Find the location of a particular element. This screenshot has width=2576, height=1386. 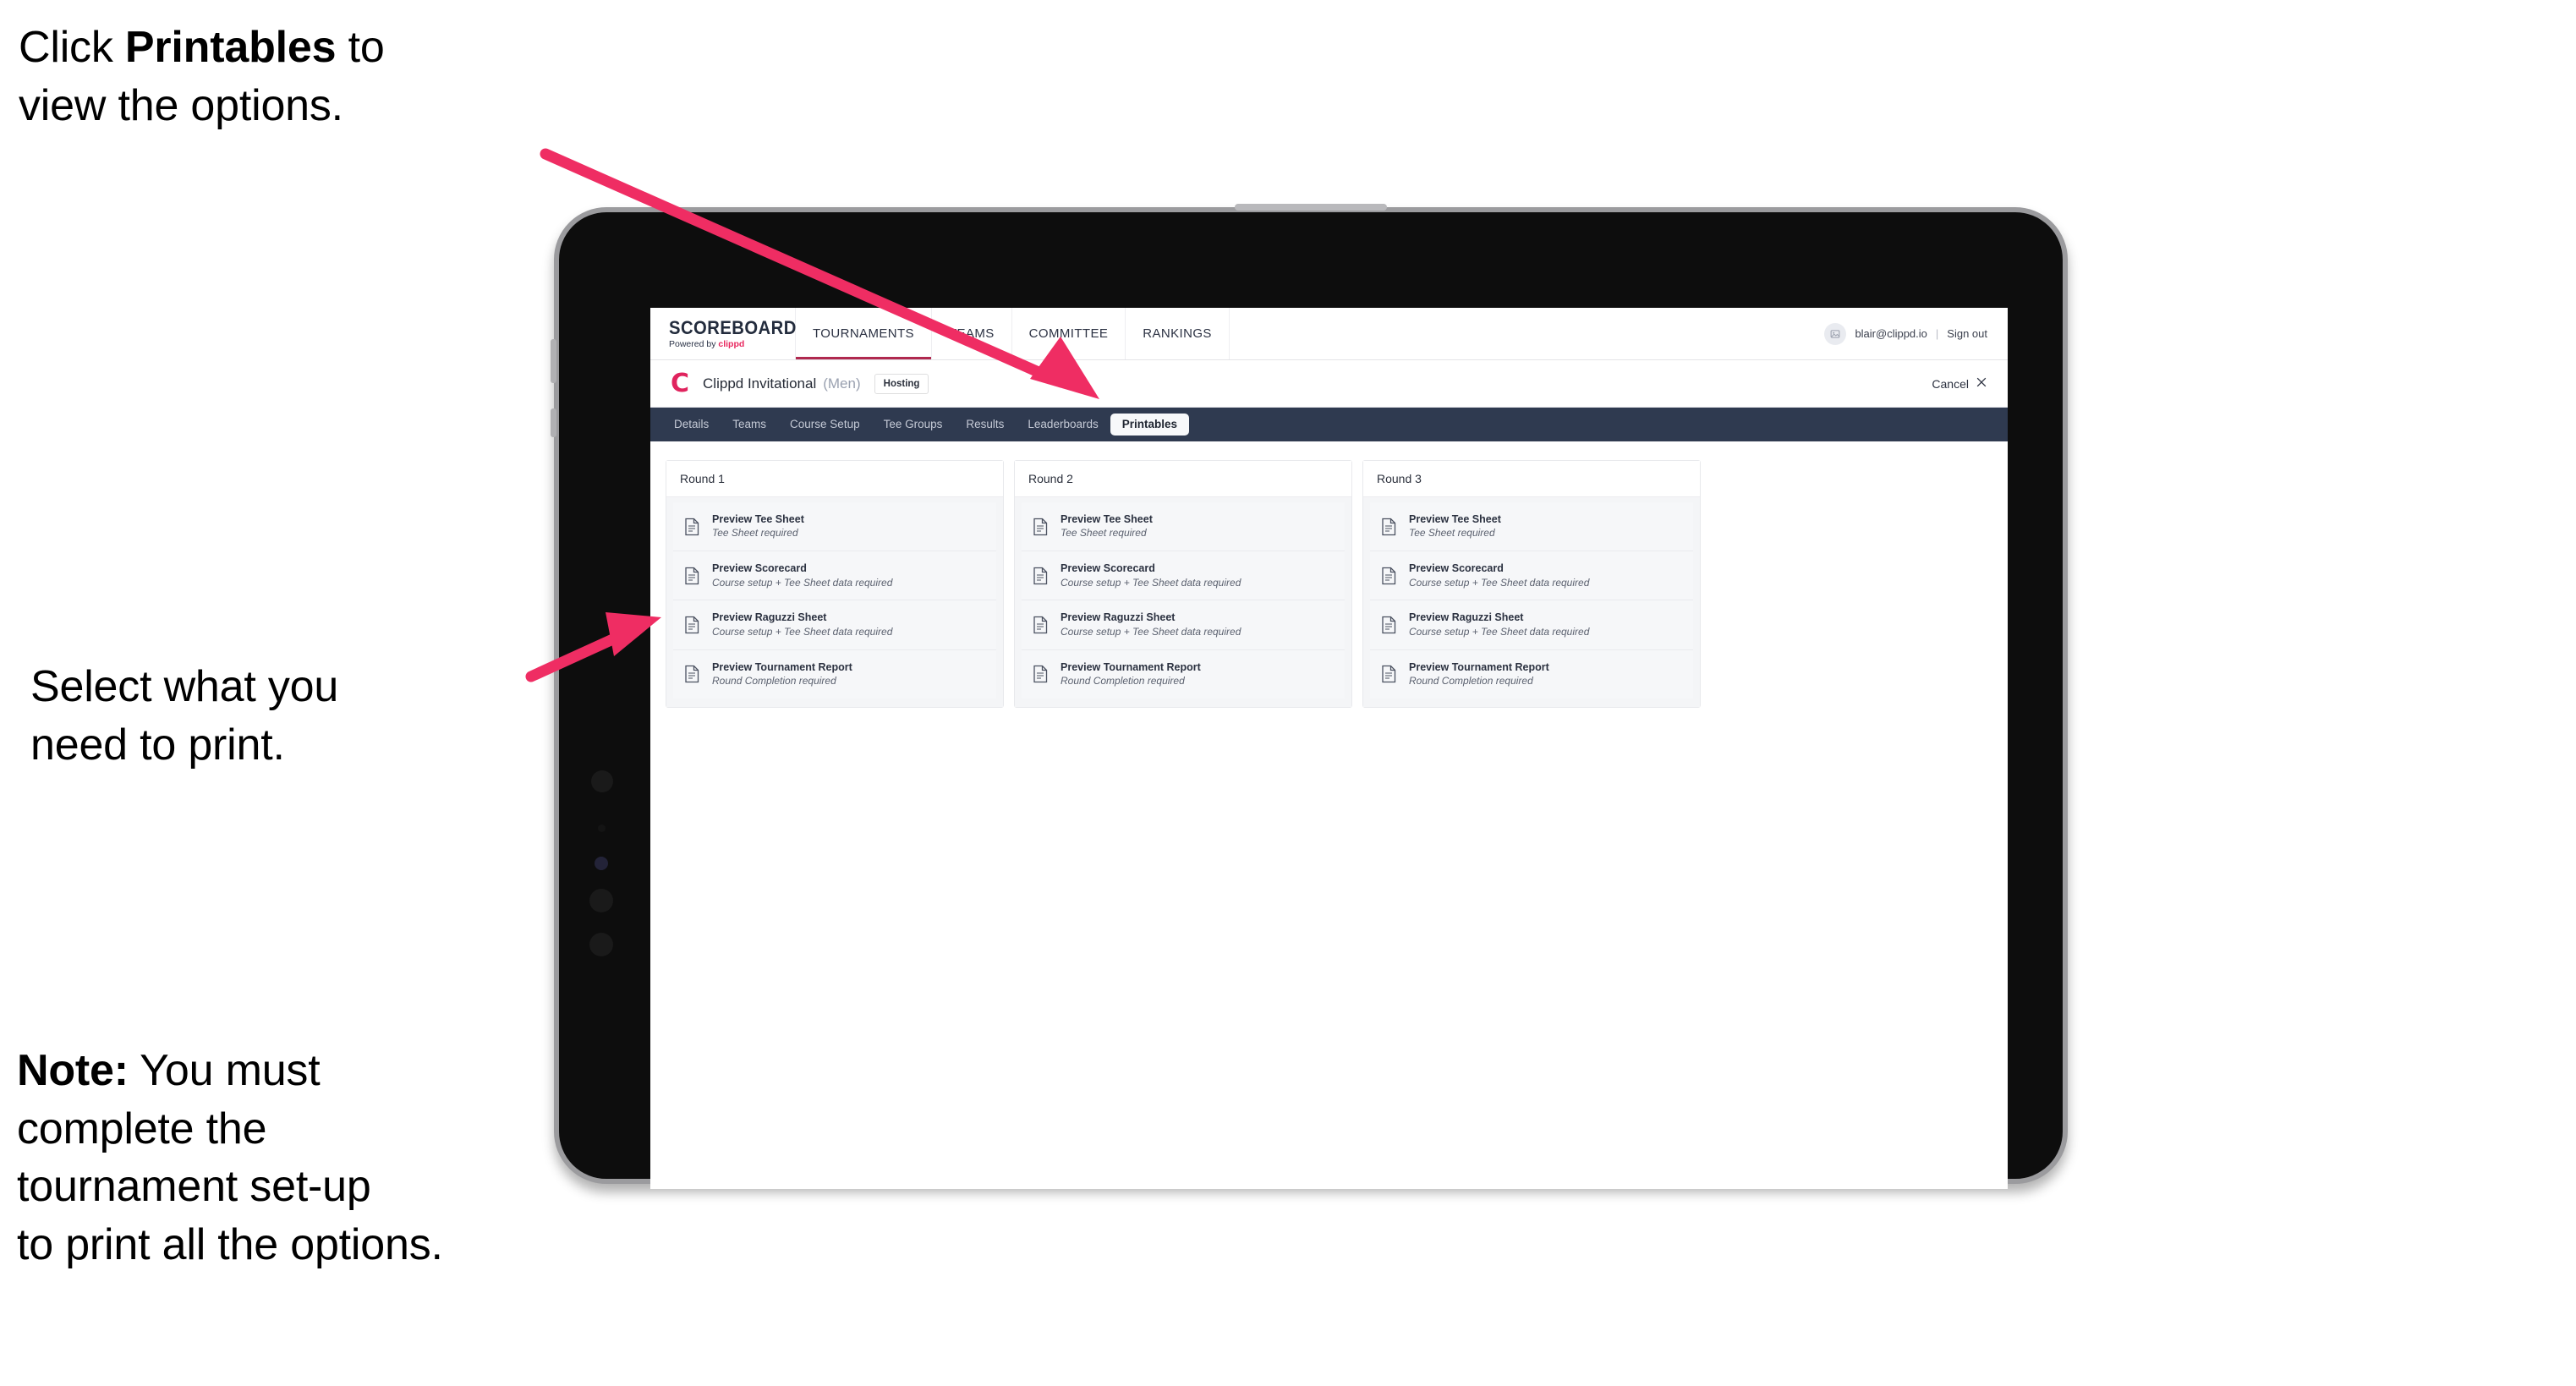

tab-label-teams: Teams is located at coordinates (749, 424).